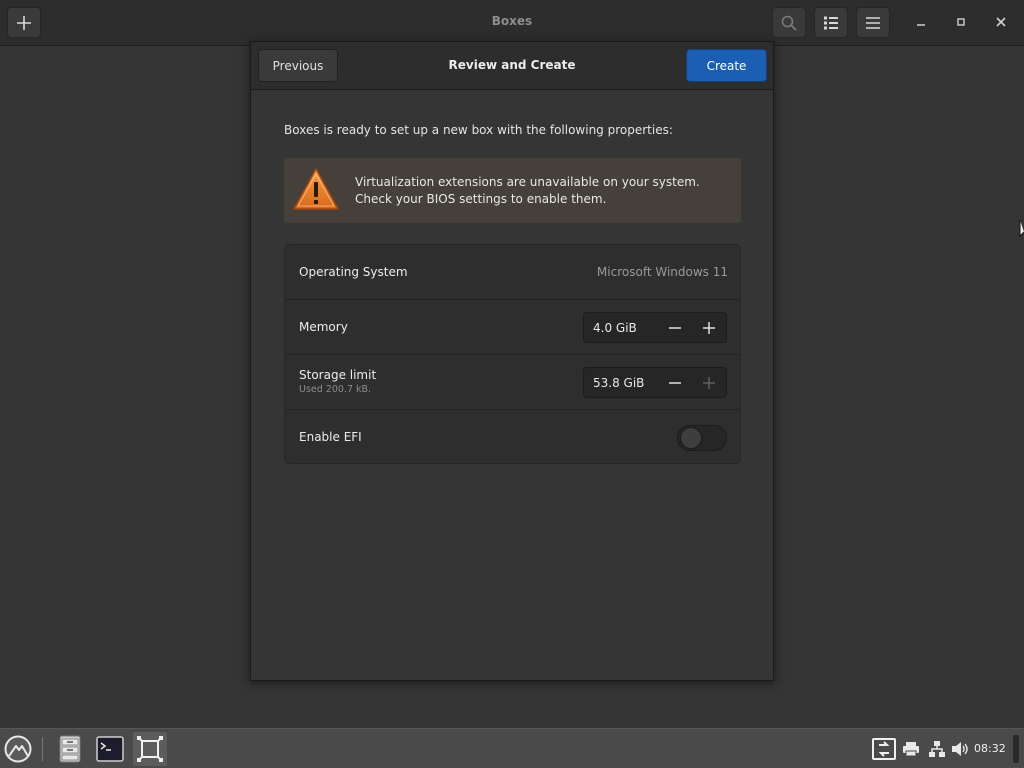 This screenshot has height=768, width=1024. I want to click on storage-label: Storage limit, so click(338, 375).